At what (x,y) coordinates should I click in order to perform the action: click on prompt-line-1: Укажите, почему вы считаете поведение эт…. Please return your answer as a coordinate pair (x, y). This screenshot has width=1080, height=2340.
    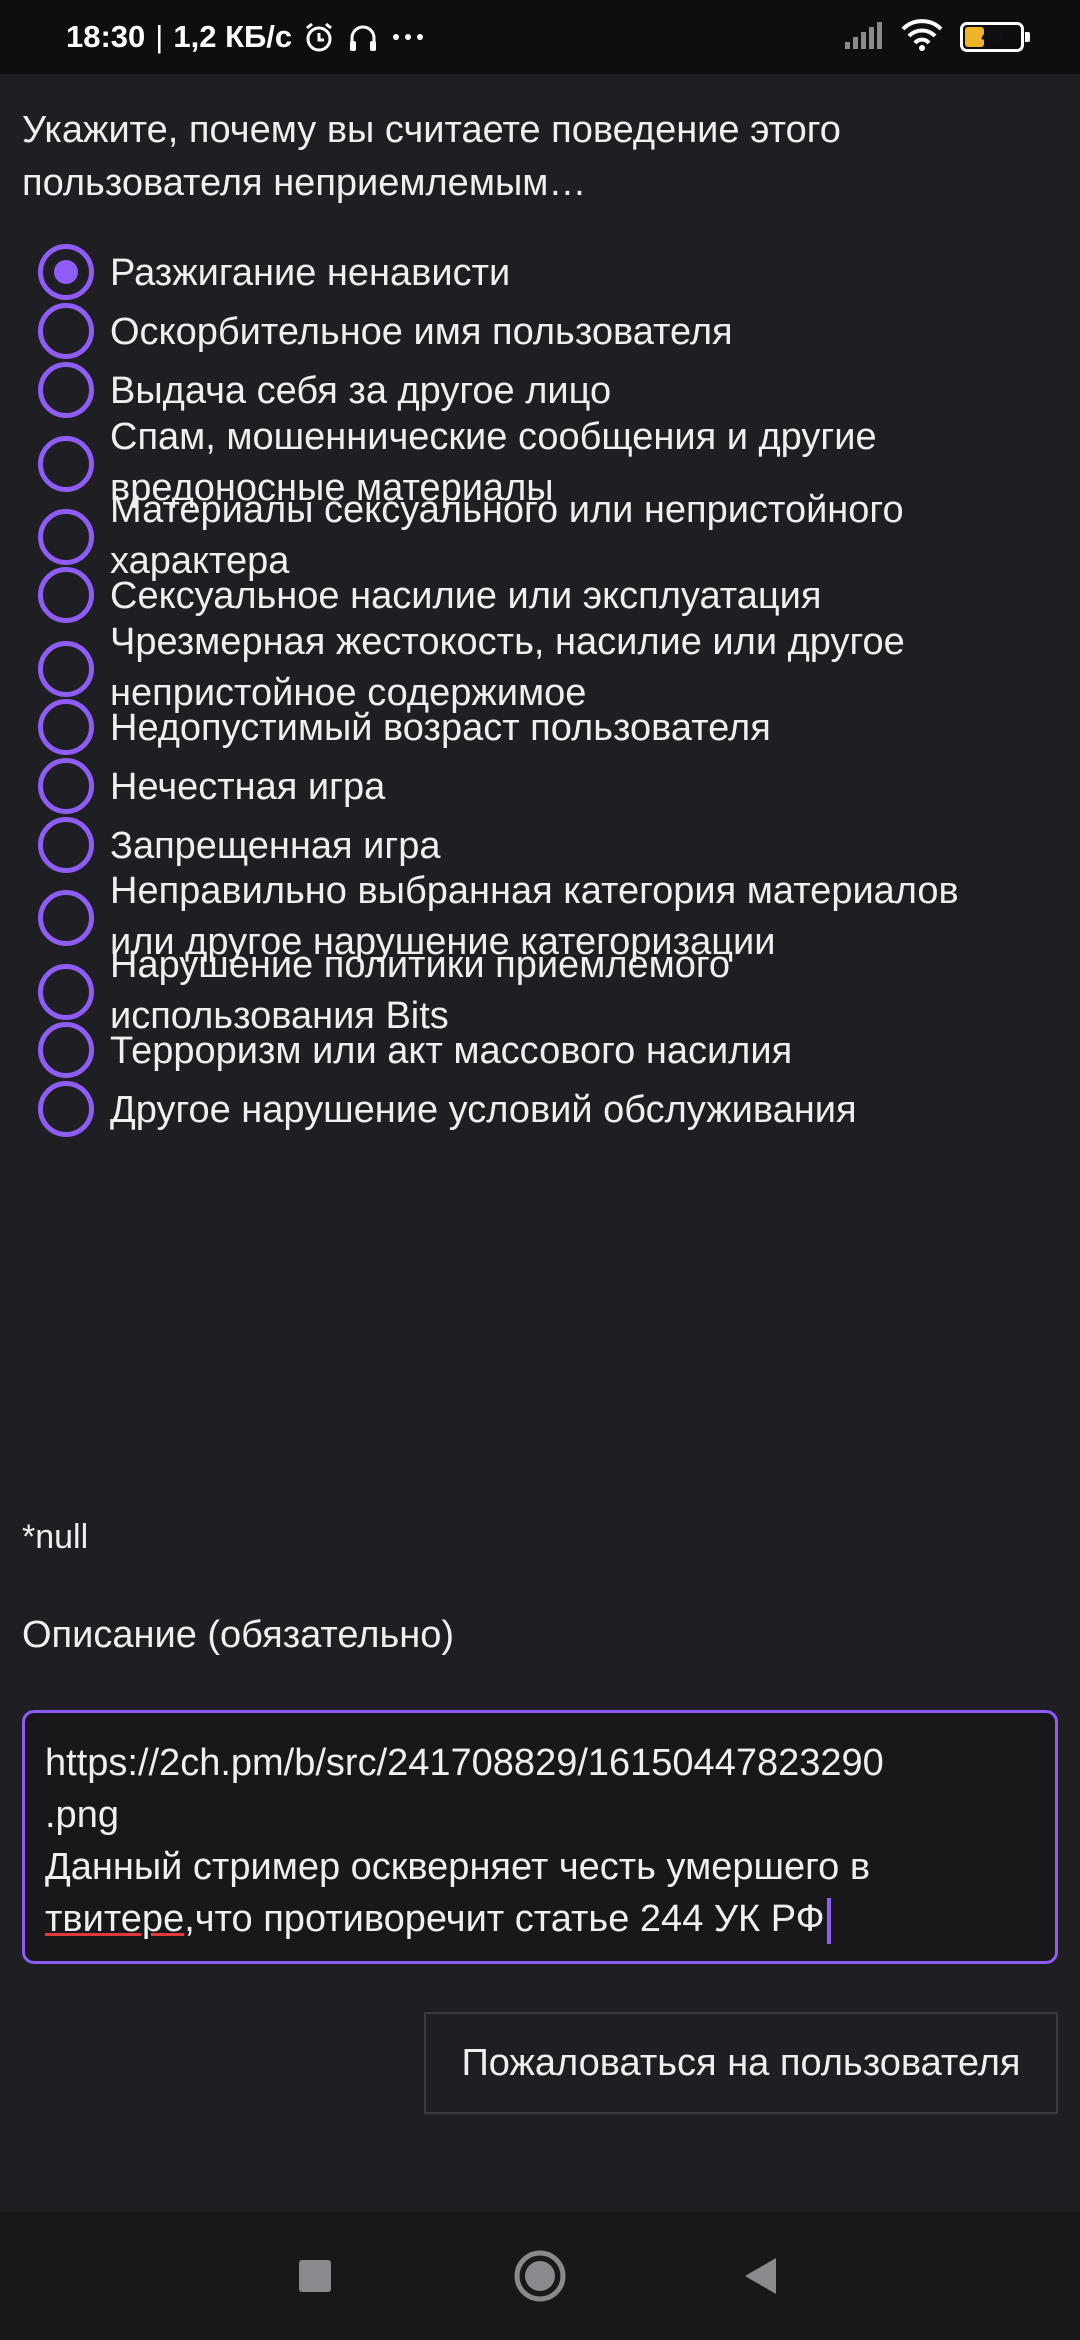
    Looking at the image, I should click on (431, 130).